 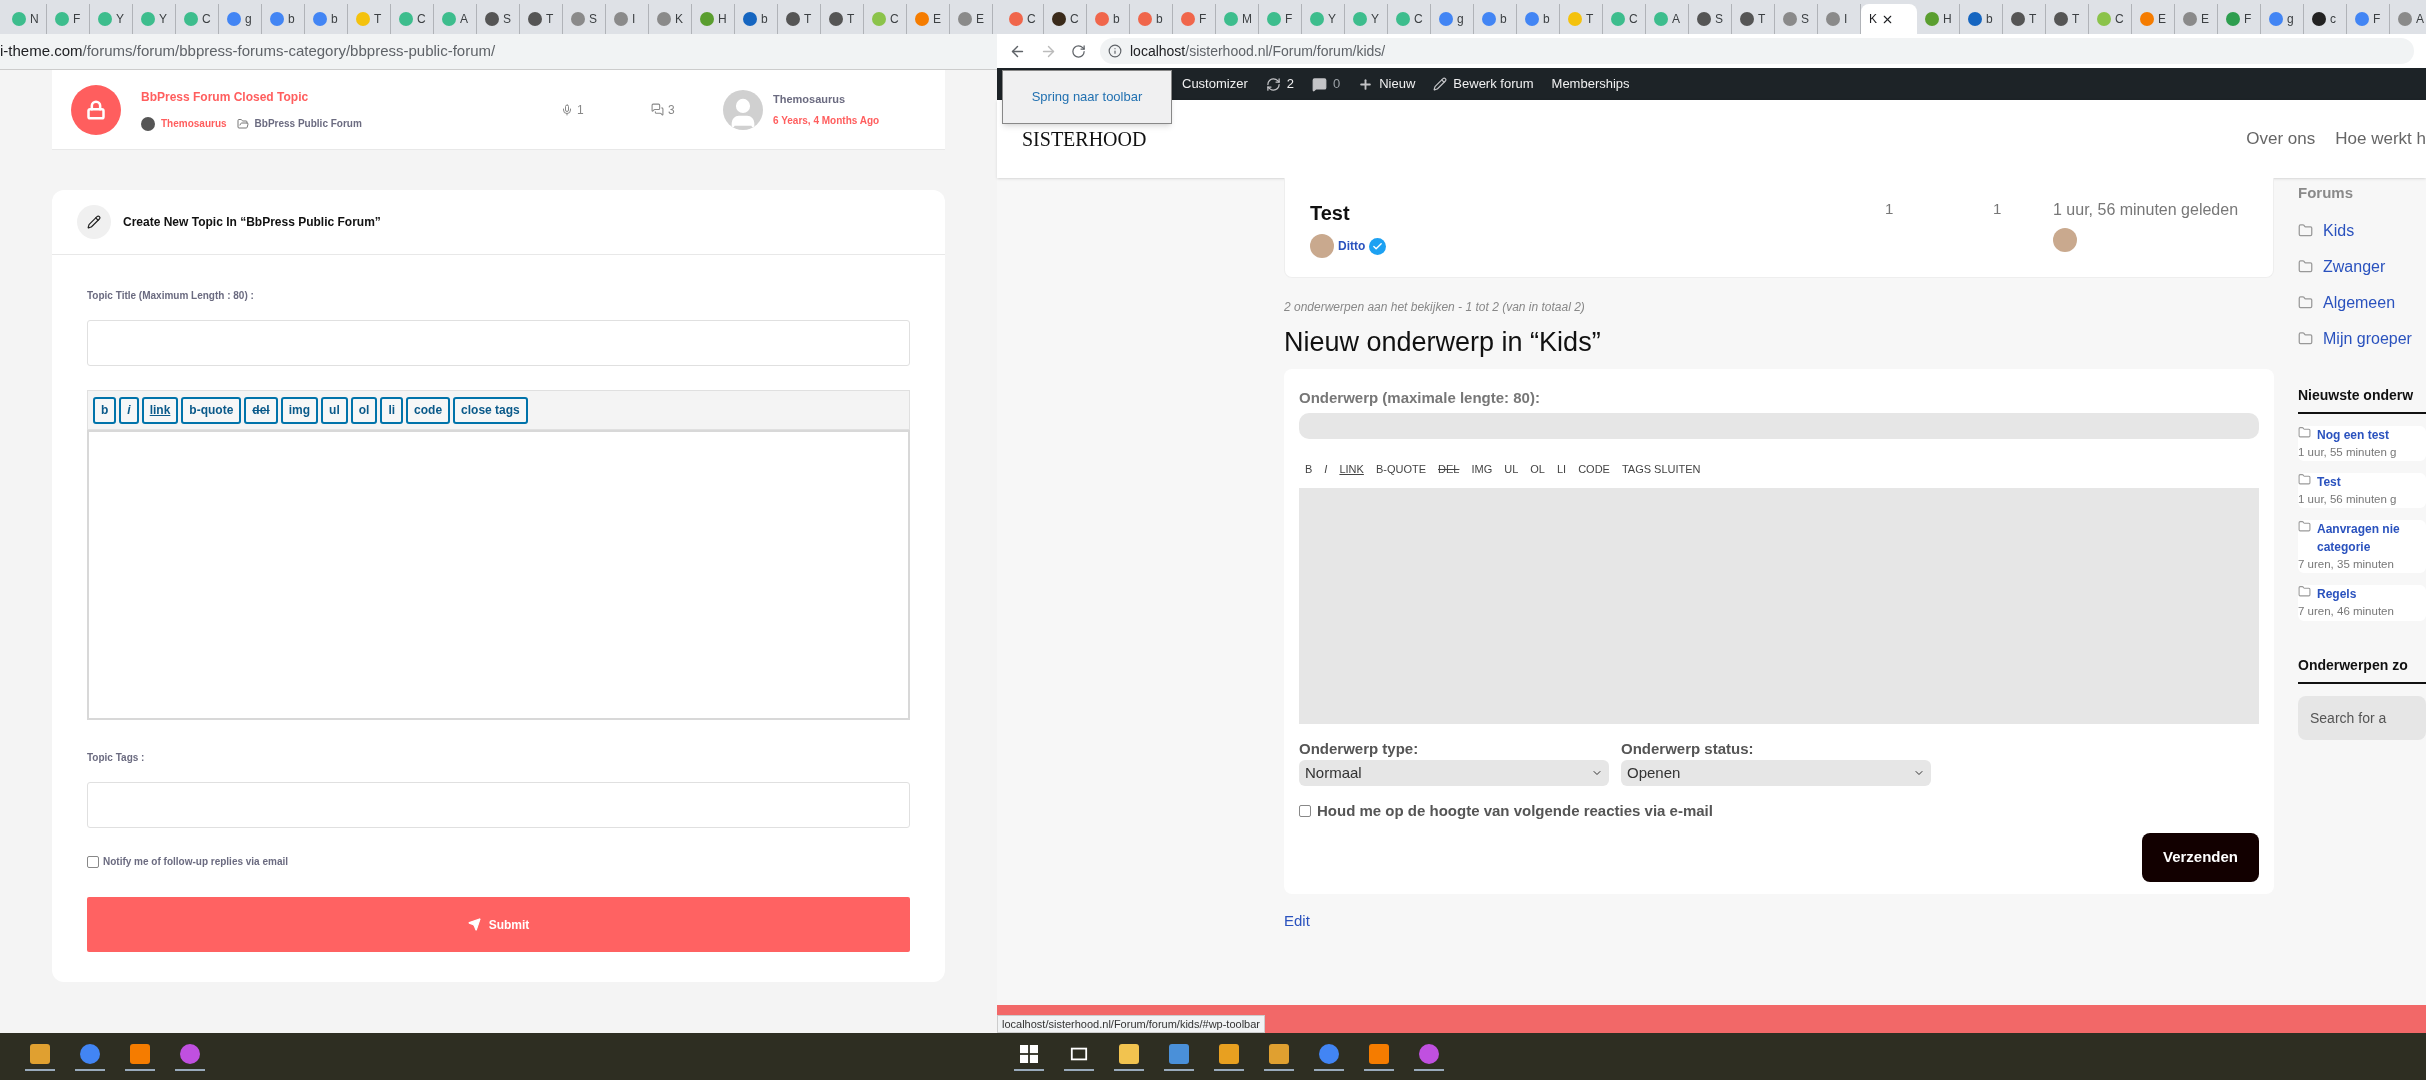 What do you see at coordinates (2200, 857) in the screenshot?
I see `submit-button: Verzenden` at bounding box center [2200, 857].